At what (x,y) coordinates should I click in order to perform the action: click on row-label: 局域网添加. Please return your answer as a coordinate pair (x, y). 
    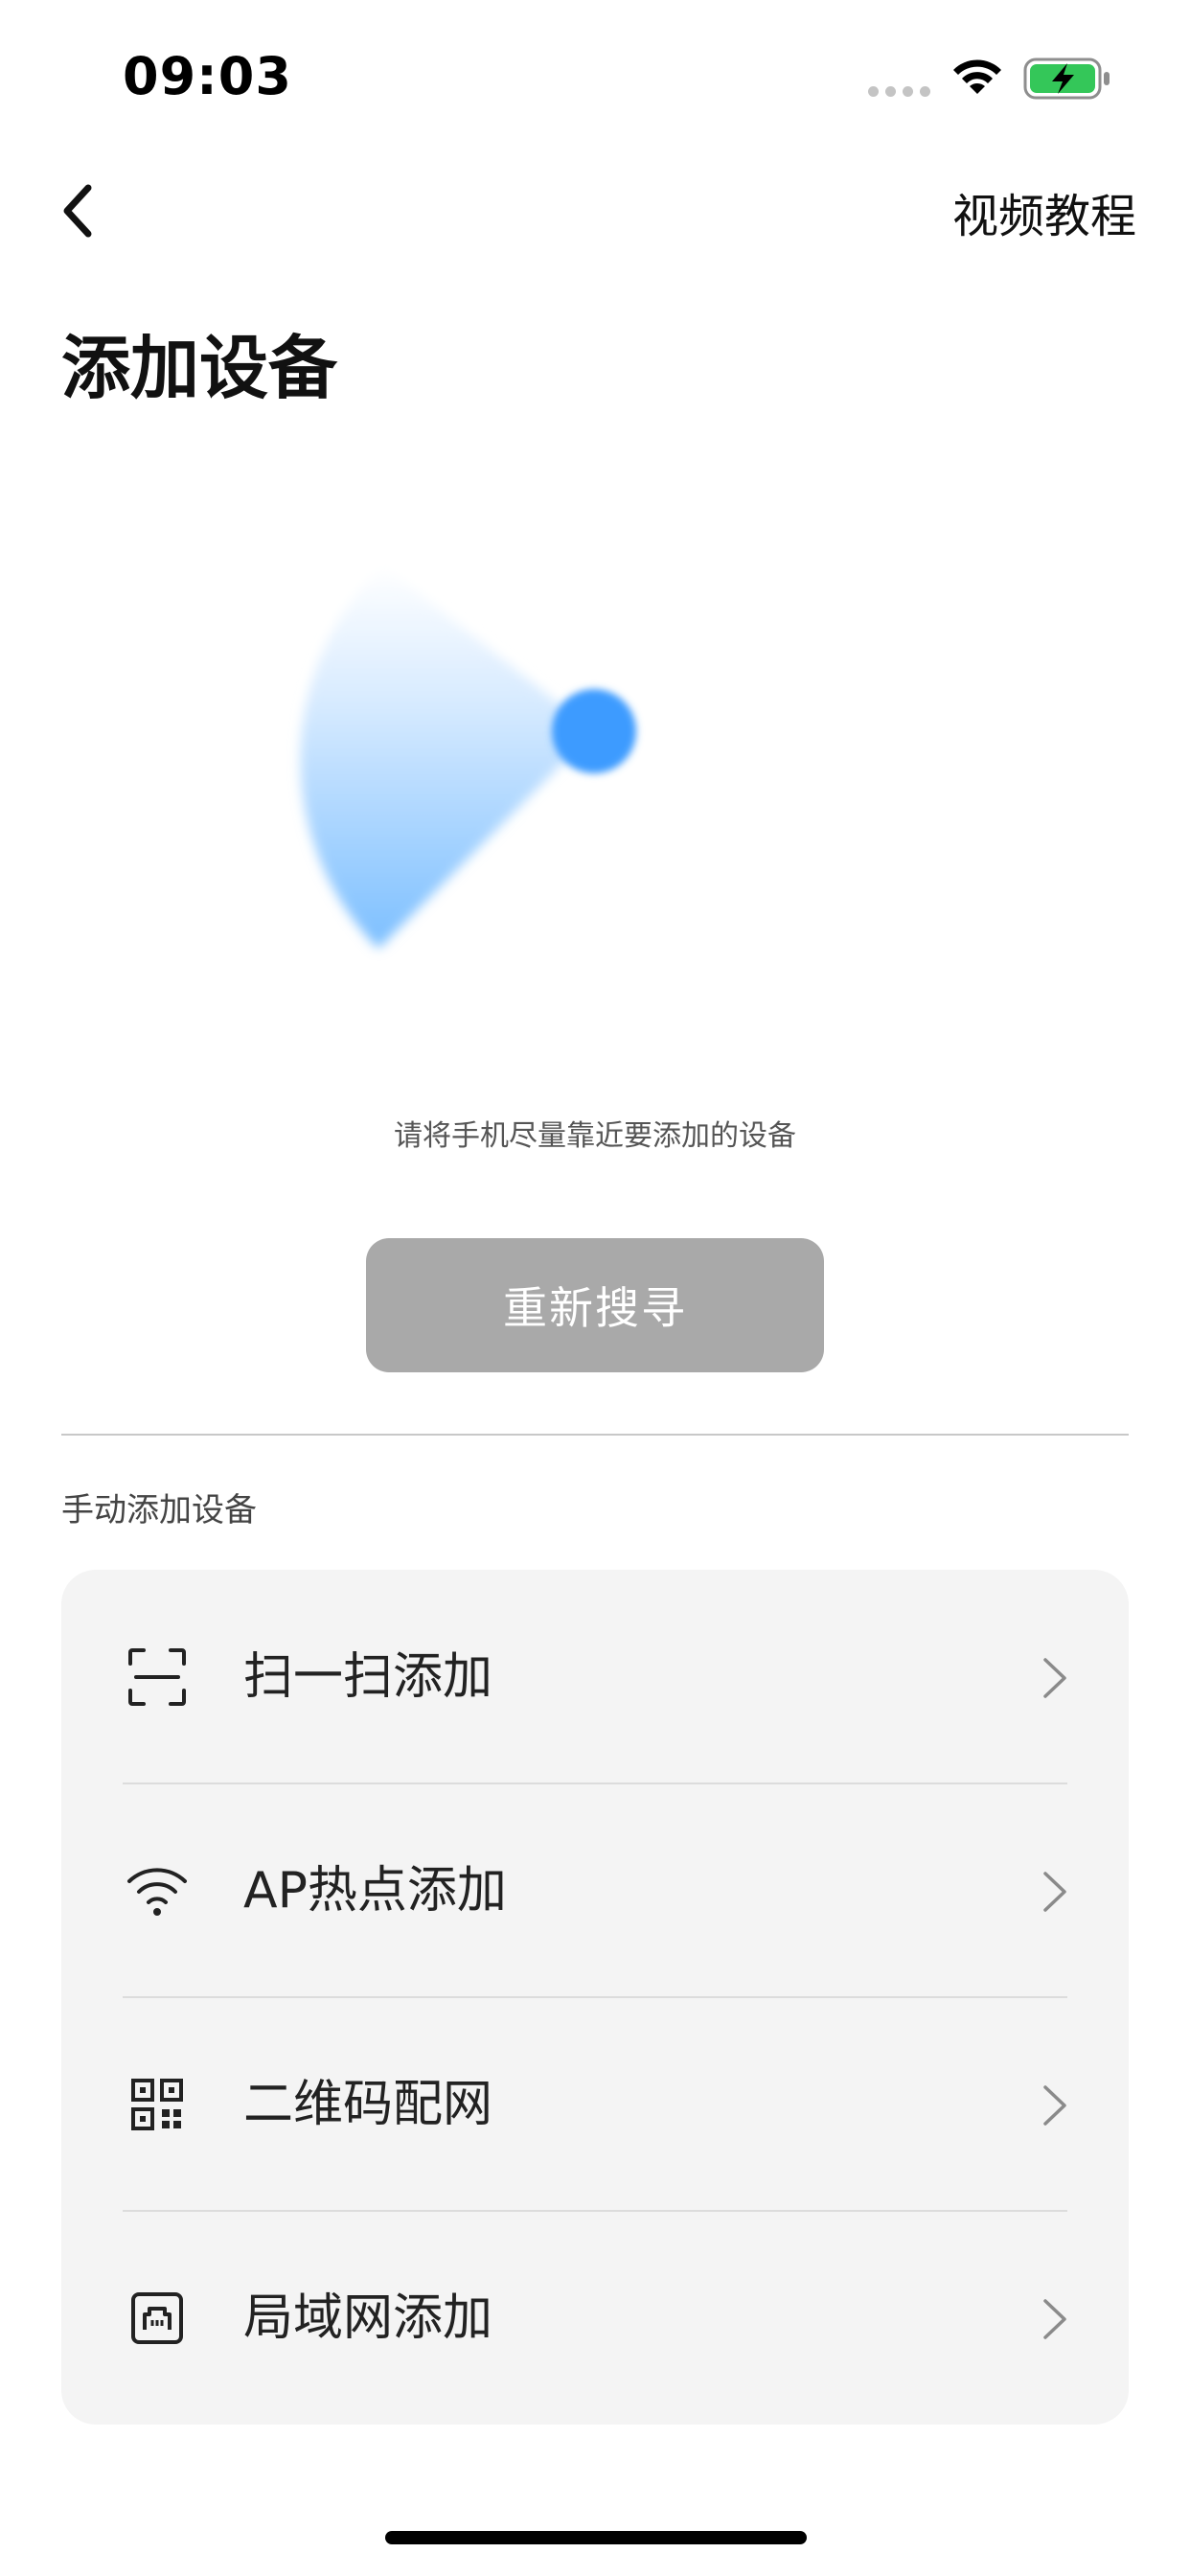
    Looking at the image, I should click on (368, 2318).